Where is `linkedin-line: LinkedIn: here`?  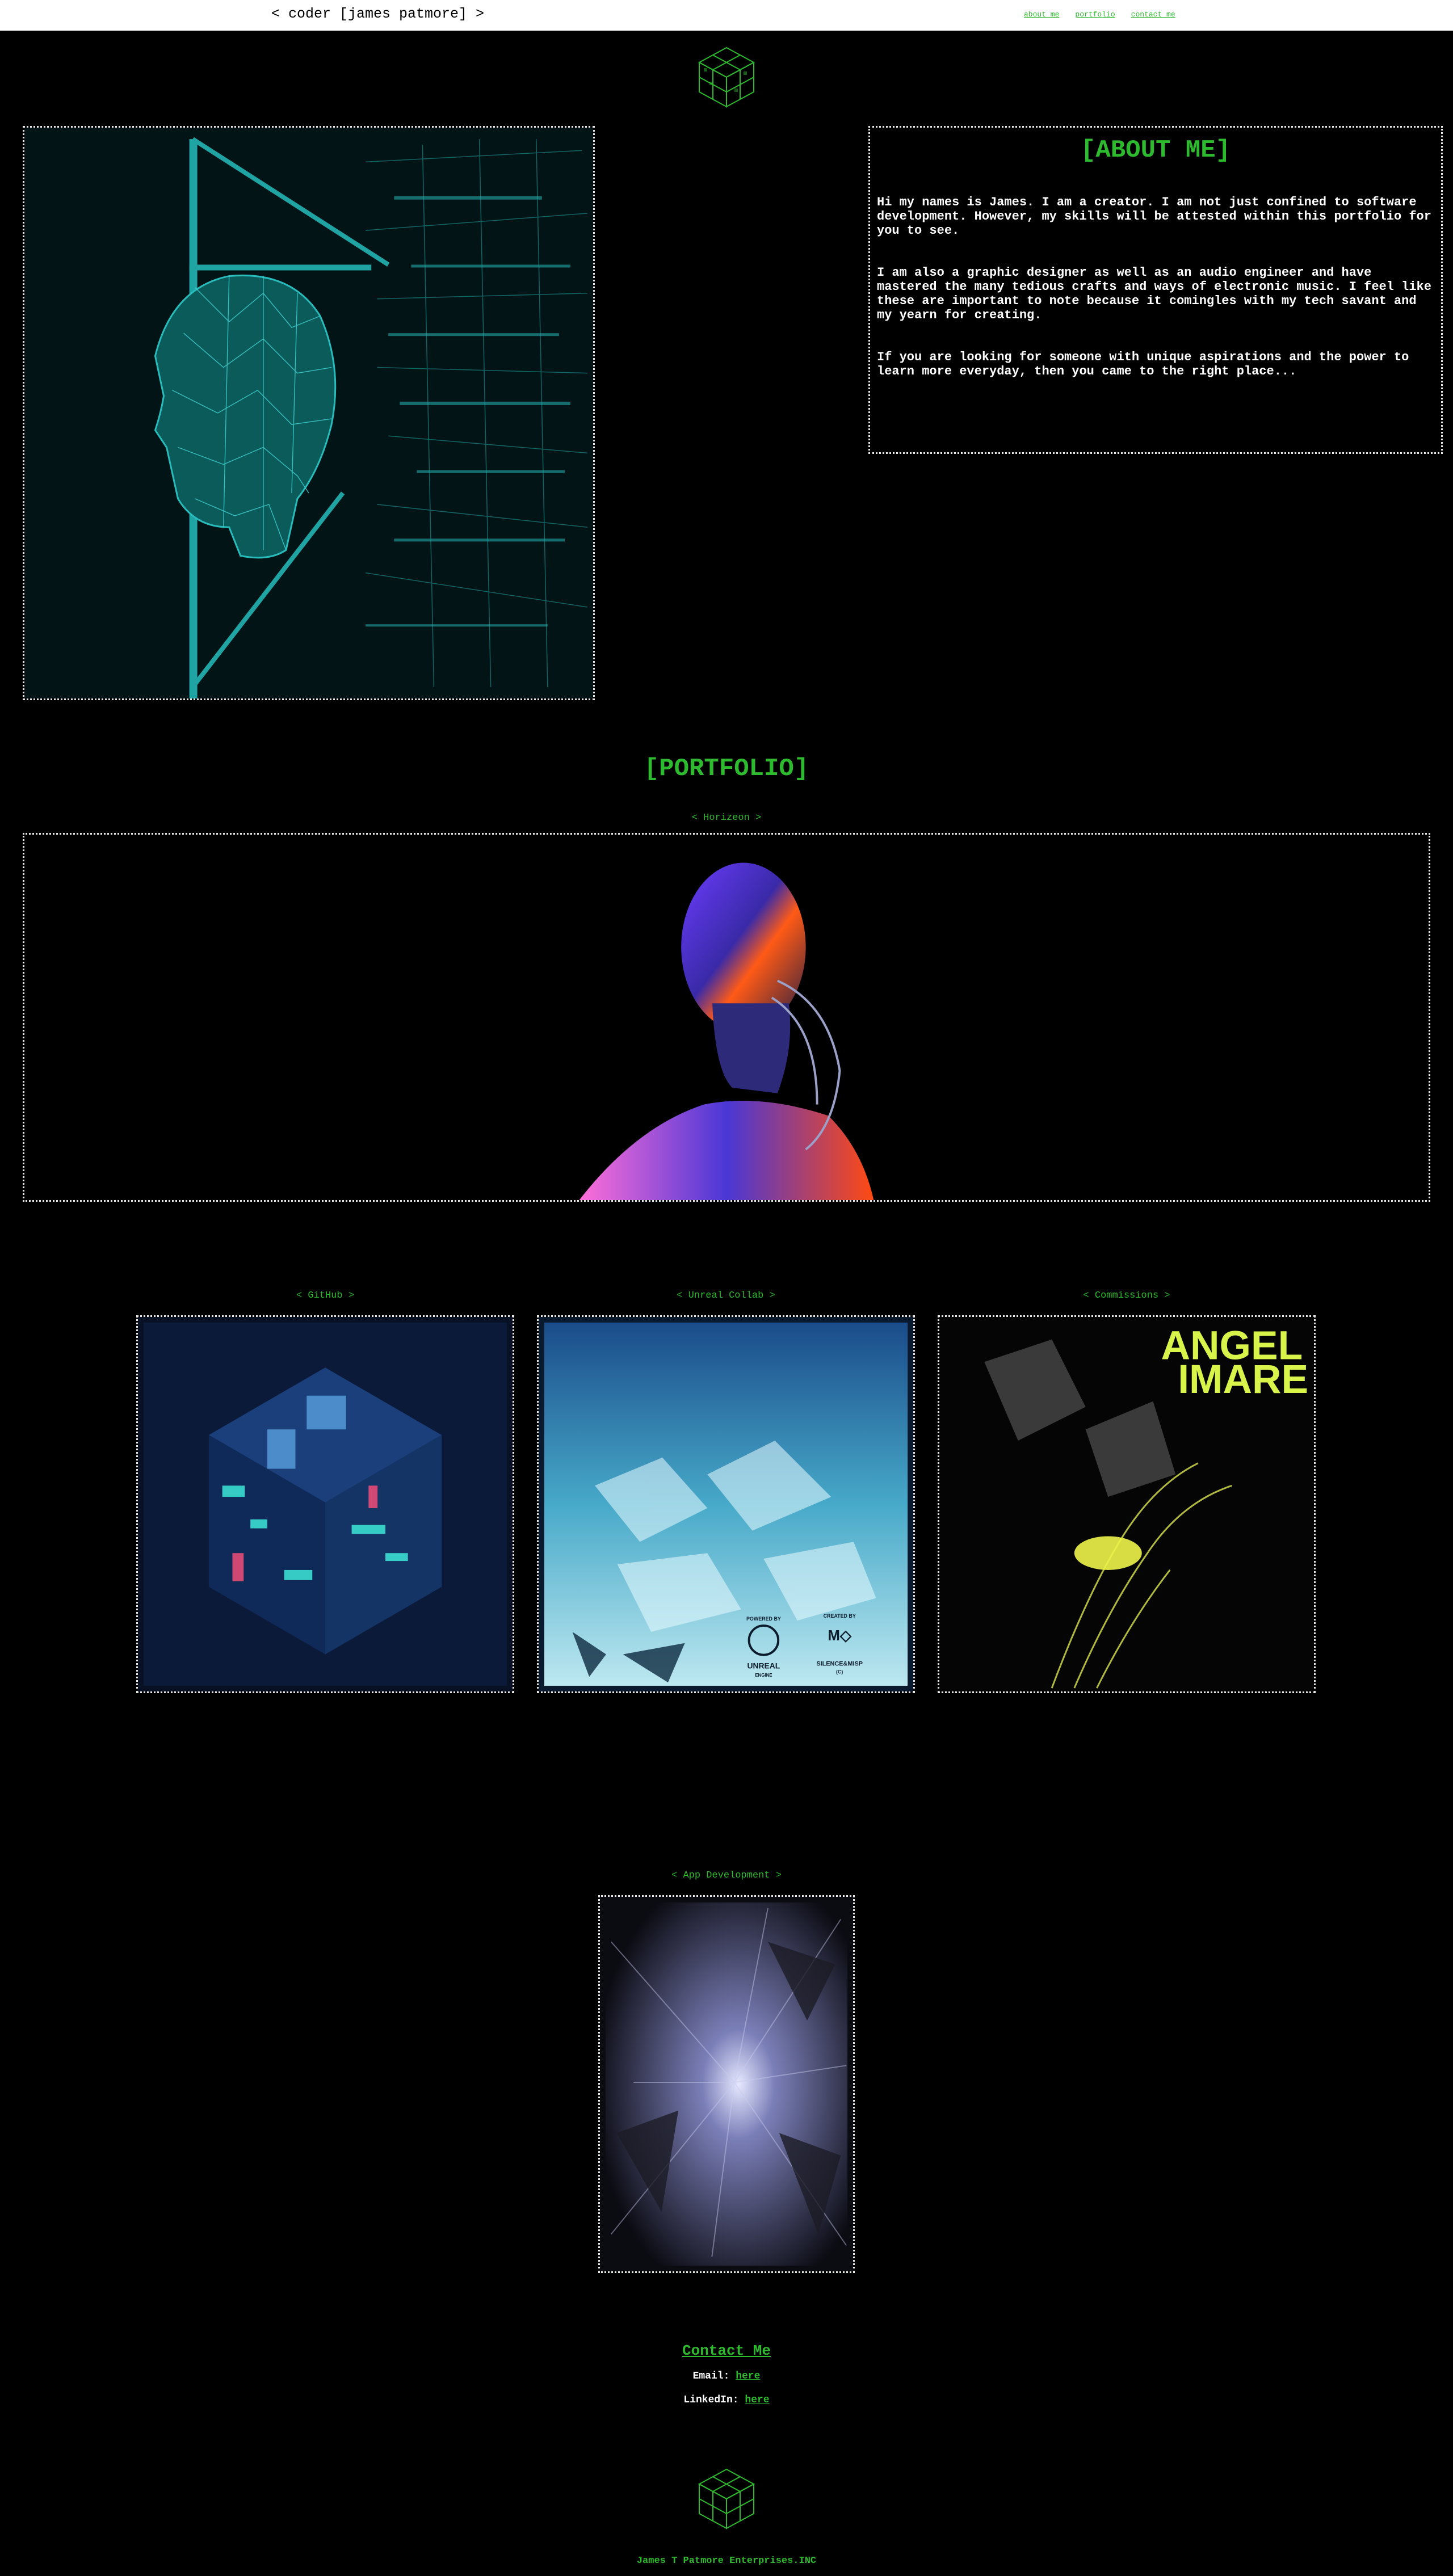 linkedin-line: LinkedIn: here is located at coordinates (726, 2400).